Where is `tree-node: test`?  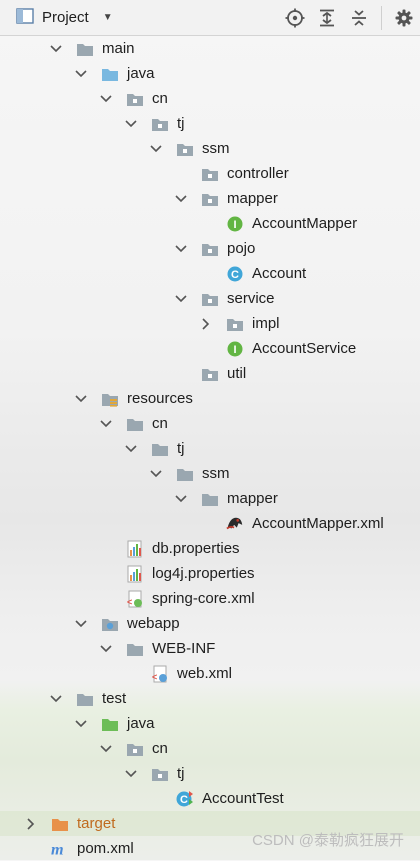
tree-node: test is located at coordinates (210, 698).